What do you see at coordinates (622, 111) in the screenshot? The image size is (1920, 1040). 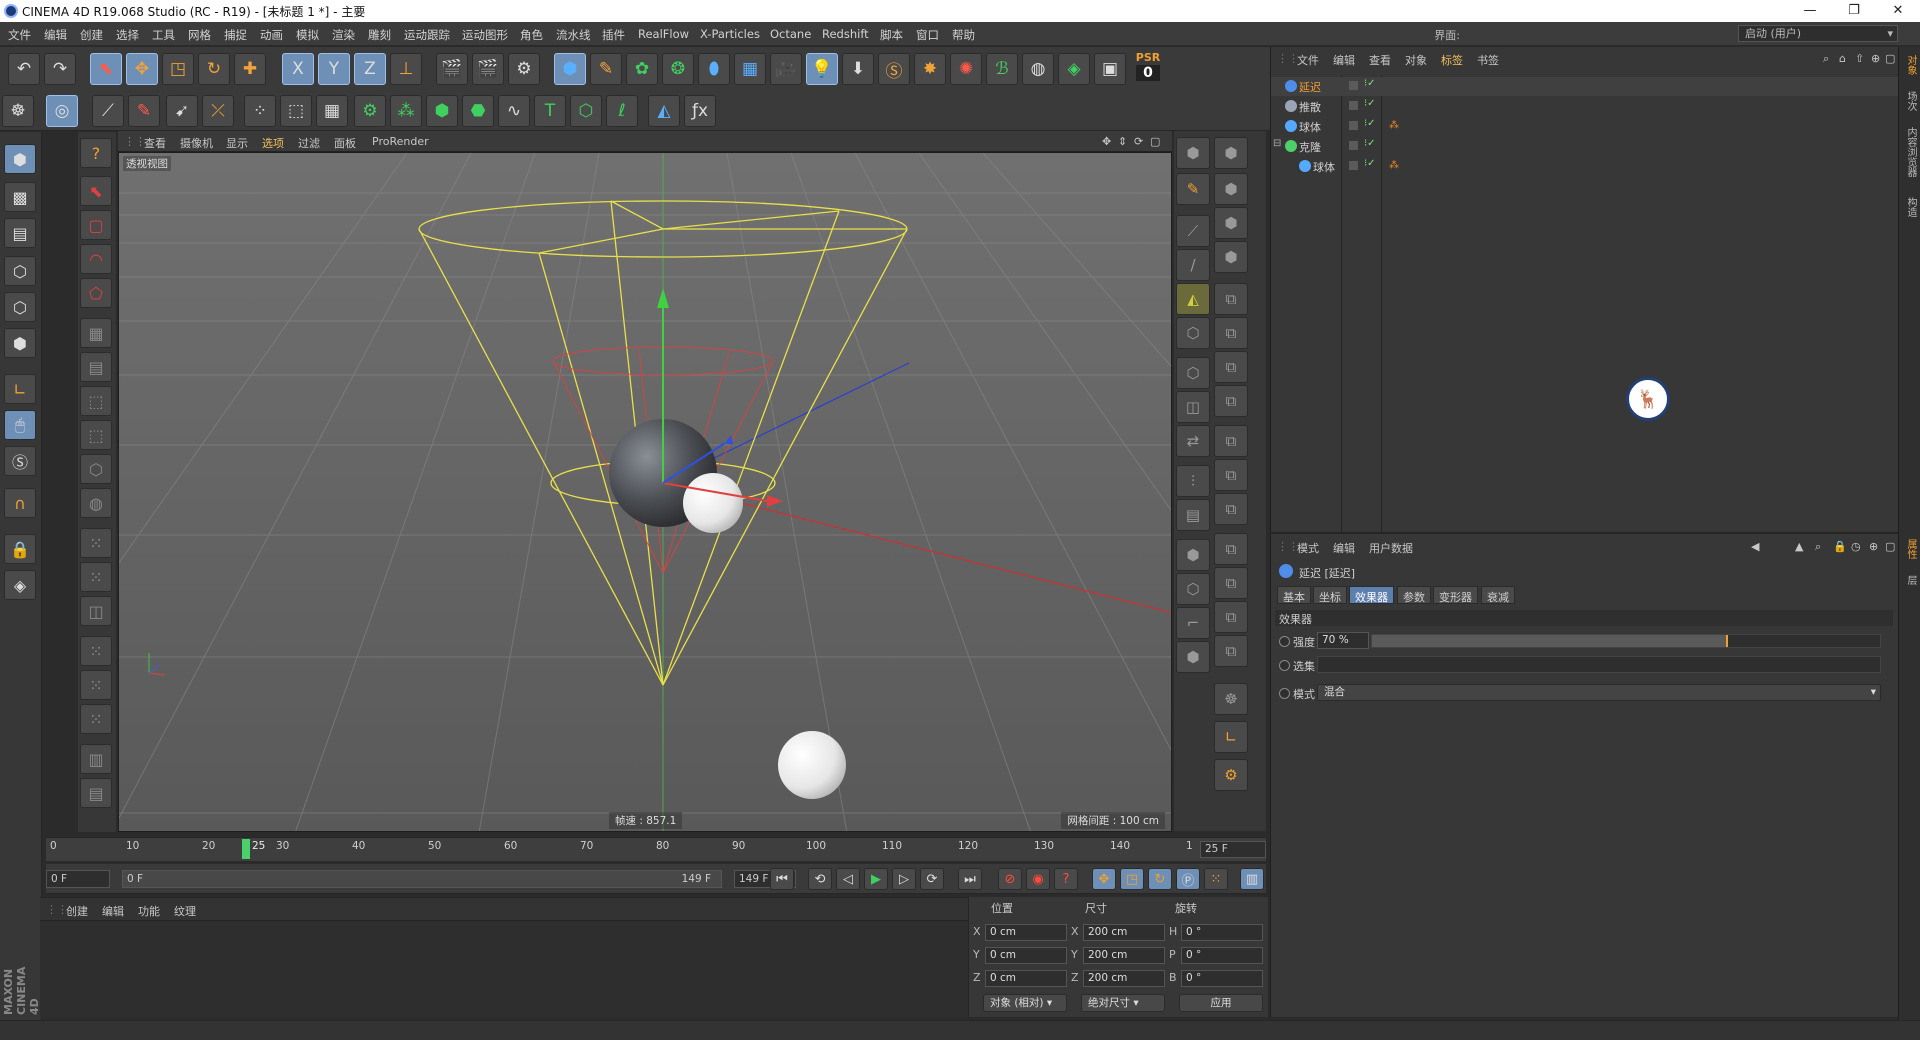 I see `spiral-icon: ℓ` at bounding box center [622, 111].